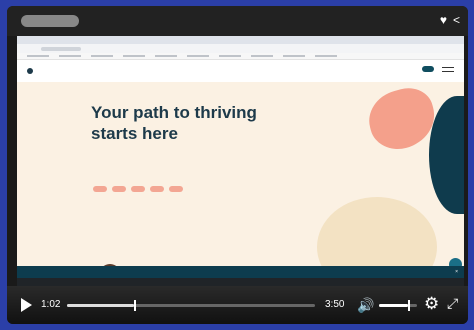  I want to click on play-icon, so click(26, 305).